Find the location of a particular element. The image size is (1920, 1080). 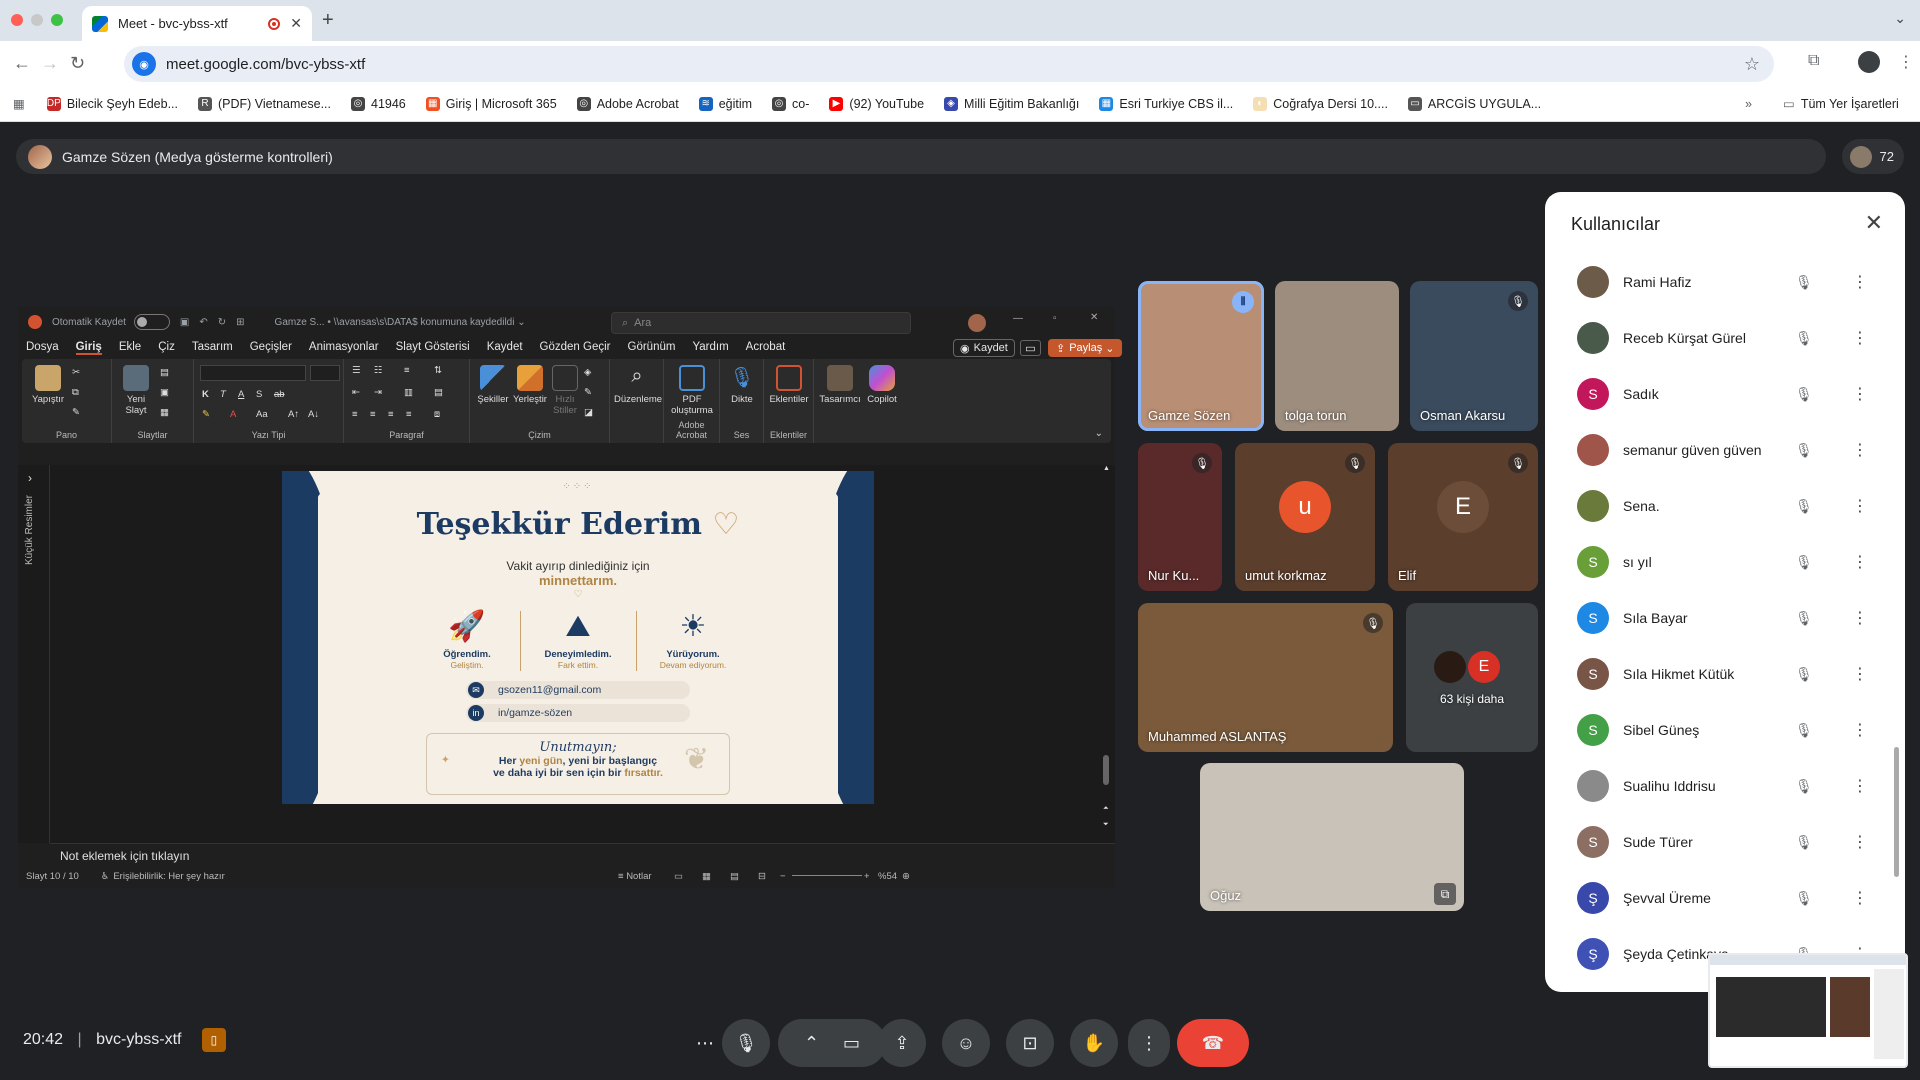

copilot-button: Copilot is located at coordinates (882, 385).